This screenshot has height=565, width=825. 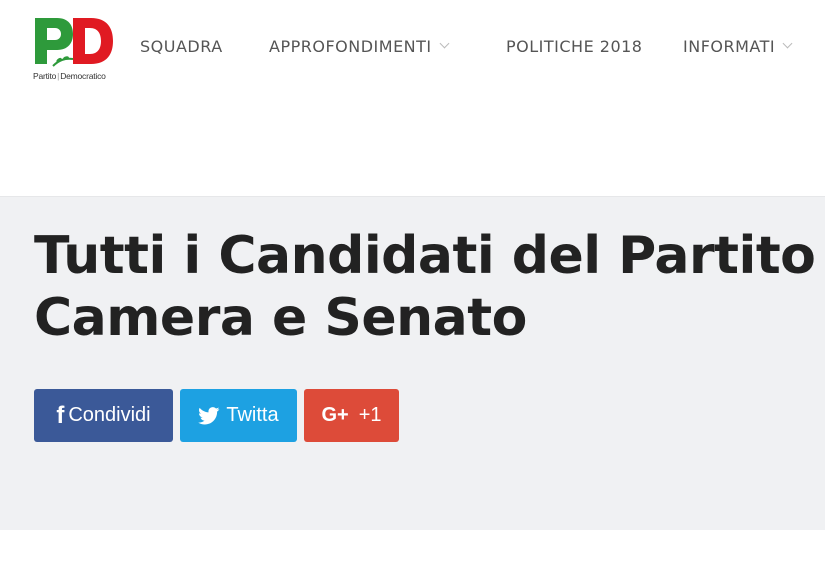 I want to click on nav-item-label: APPROFONDIMENTI, so click(x=350, y=46).